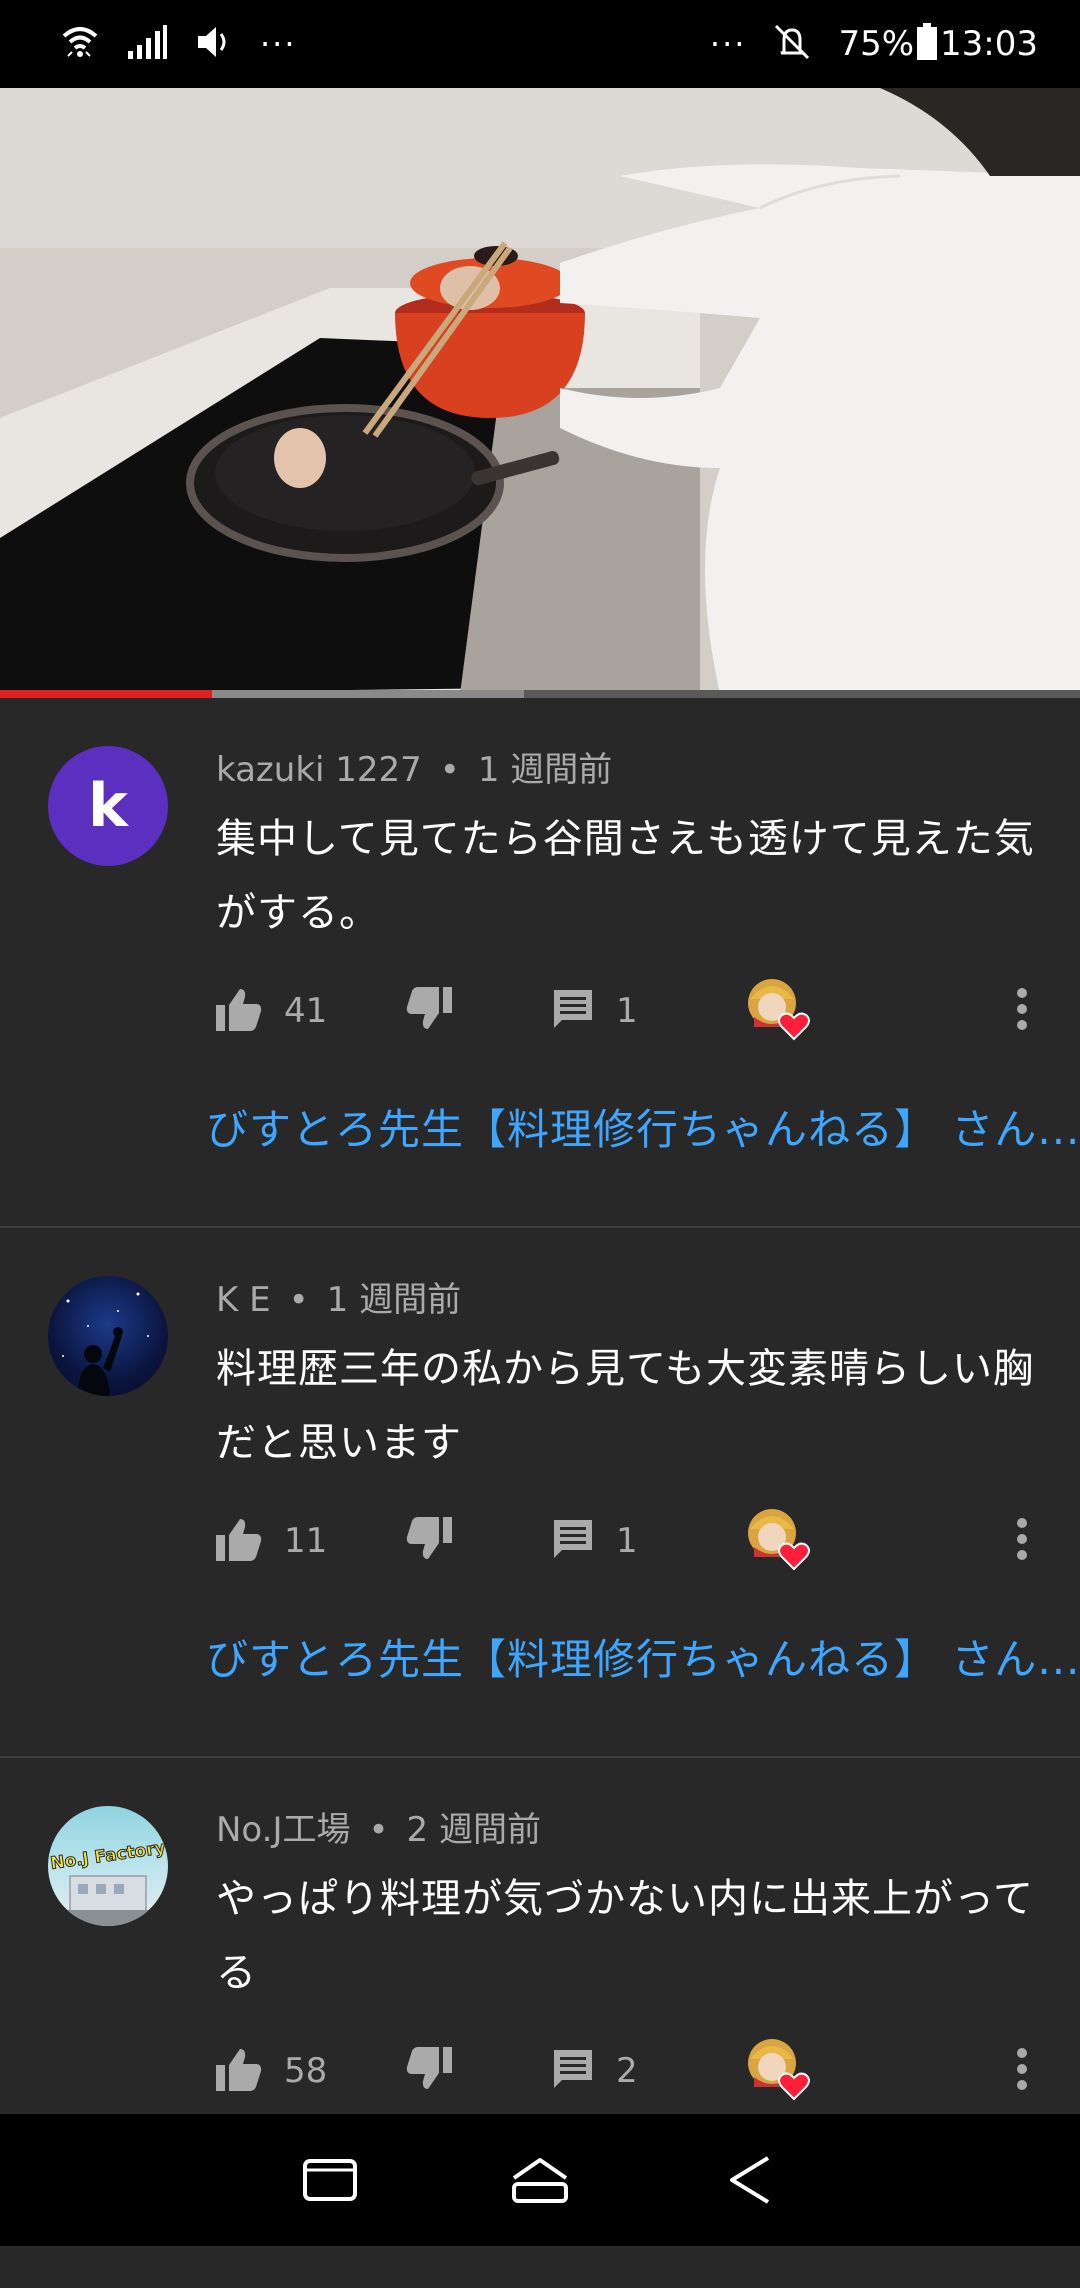  Describe the element at coordinates (106, 694) in the screenshot. I see `progress-played` at that location.